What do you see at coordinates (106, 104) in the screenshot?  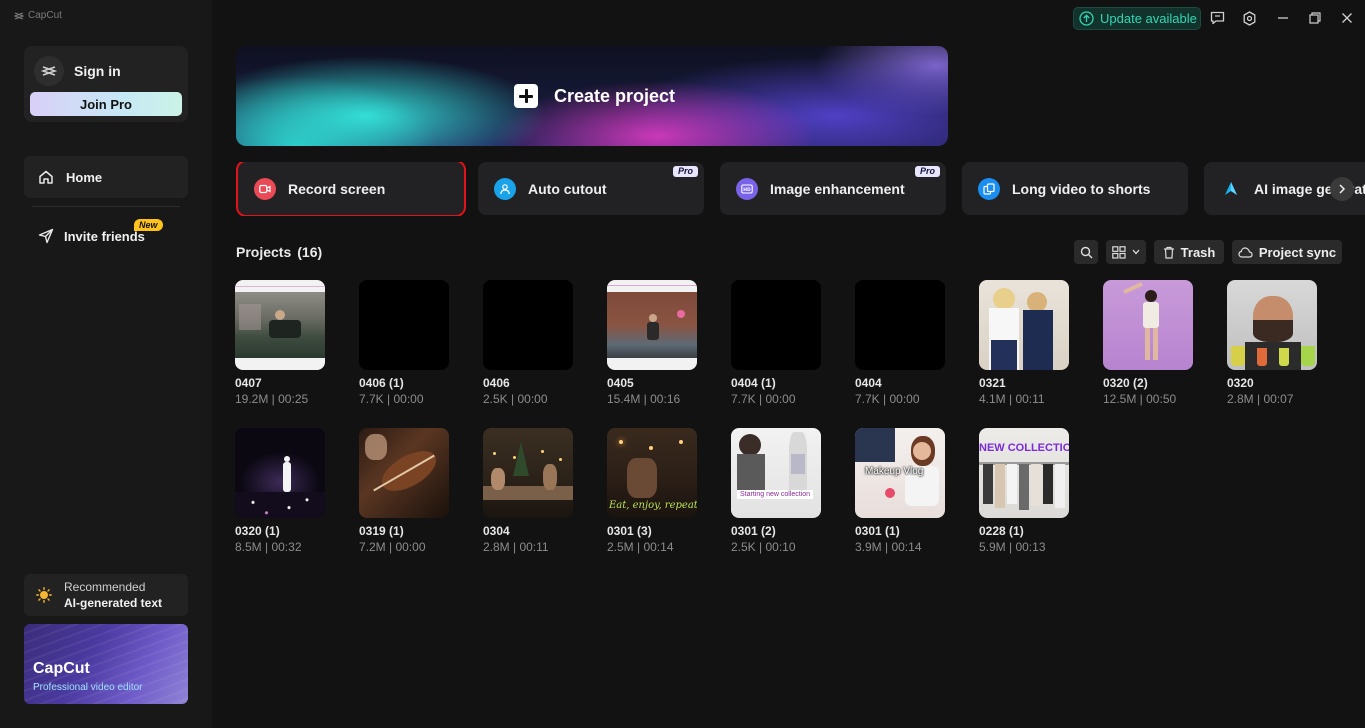 I see `join-pro-button: Join Pro` at bounding box center [106, 104].